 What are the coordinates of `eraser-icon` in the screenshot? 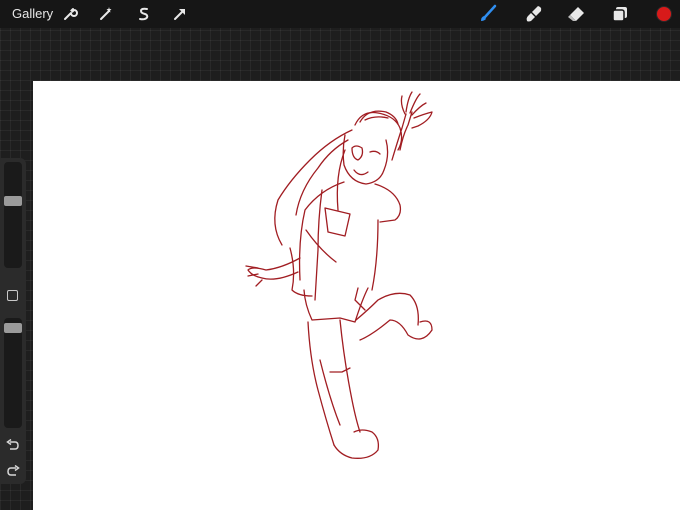 It's located at (576, 14).